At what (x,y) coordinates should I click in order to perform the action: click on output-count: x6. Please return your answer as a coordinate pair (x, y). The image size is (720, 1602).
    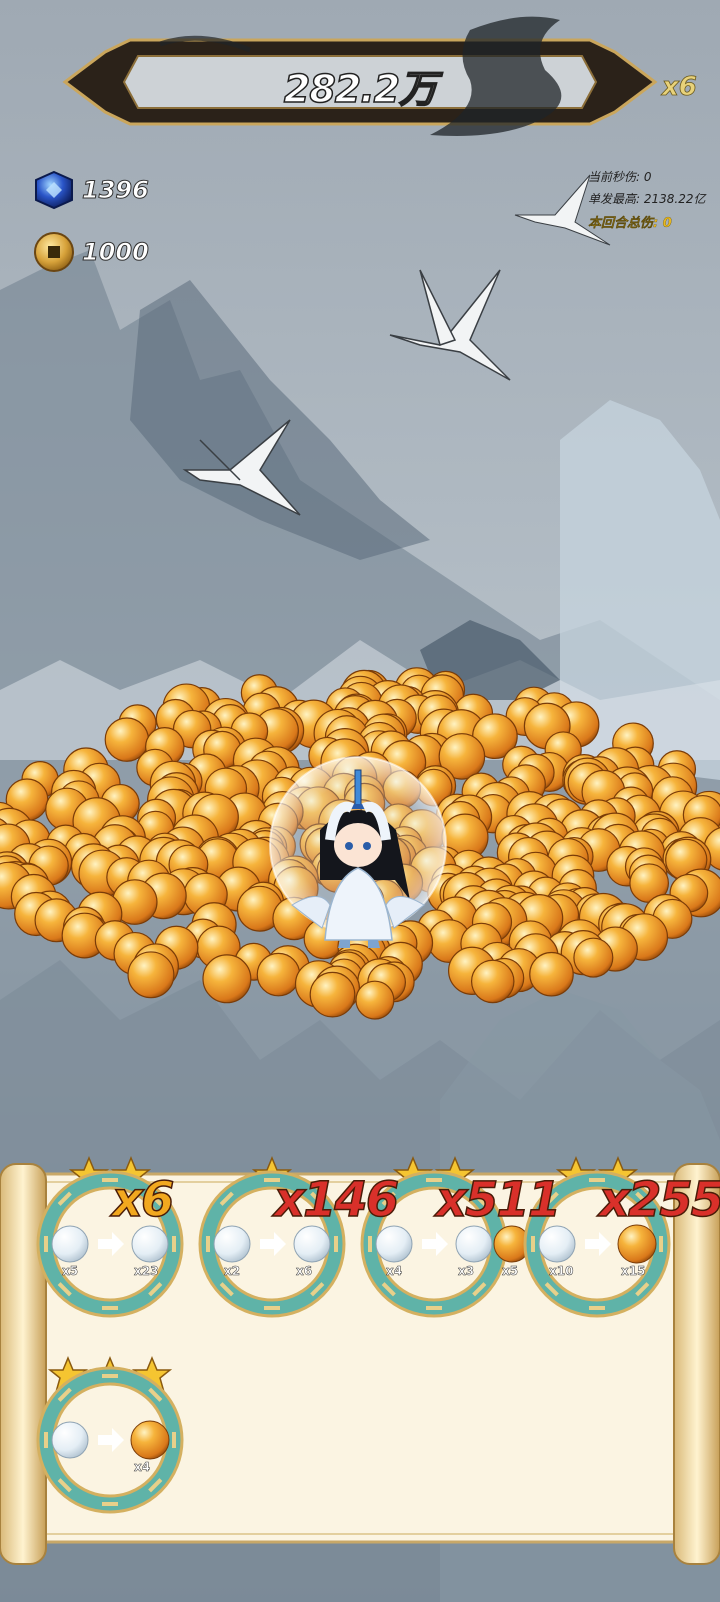
    Looking at the image, I should click on (304, 1271).